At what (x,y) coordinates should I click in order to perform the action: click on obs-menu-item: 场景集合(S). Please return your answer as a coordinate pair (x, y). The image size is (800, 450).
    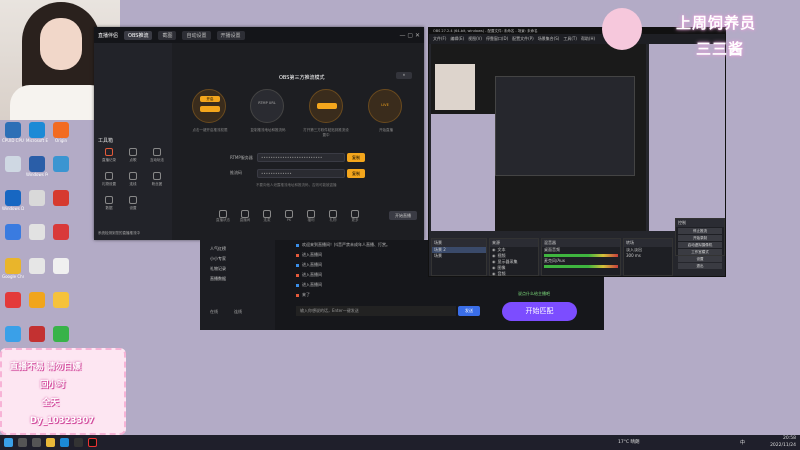
    Looking at the image, I should click on (549, 39).